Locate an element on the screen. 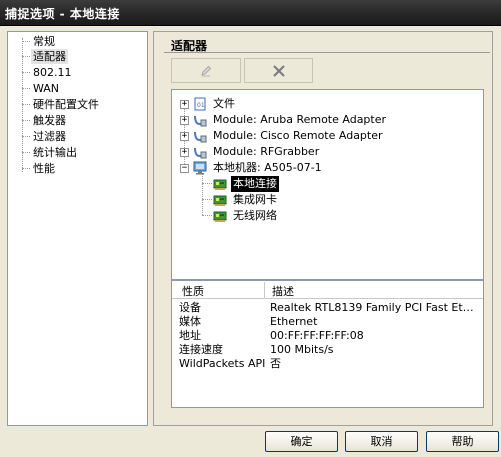 The width and height of the screenshot is (501, 457). nav-item-80211: 802.11 is located at coordinates (52, 72).